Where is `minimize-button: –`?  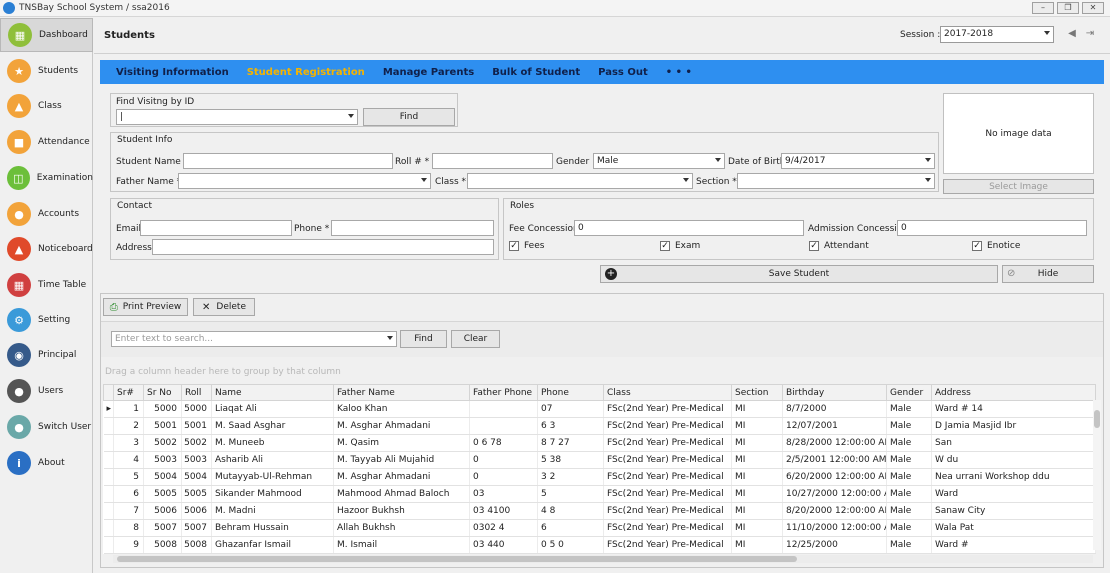
minimize-button: – is located at coordinates (1043, 8).